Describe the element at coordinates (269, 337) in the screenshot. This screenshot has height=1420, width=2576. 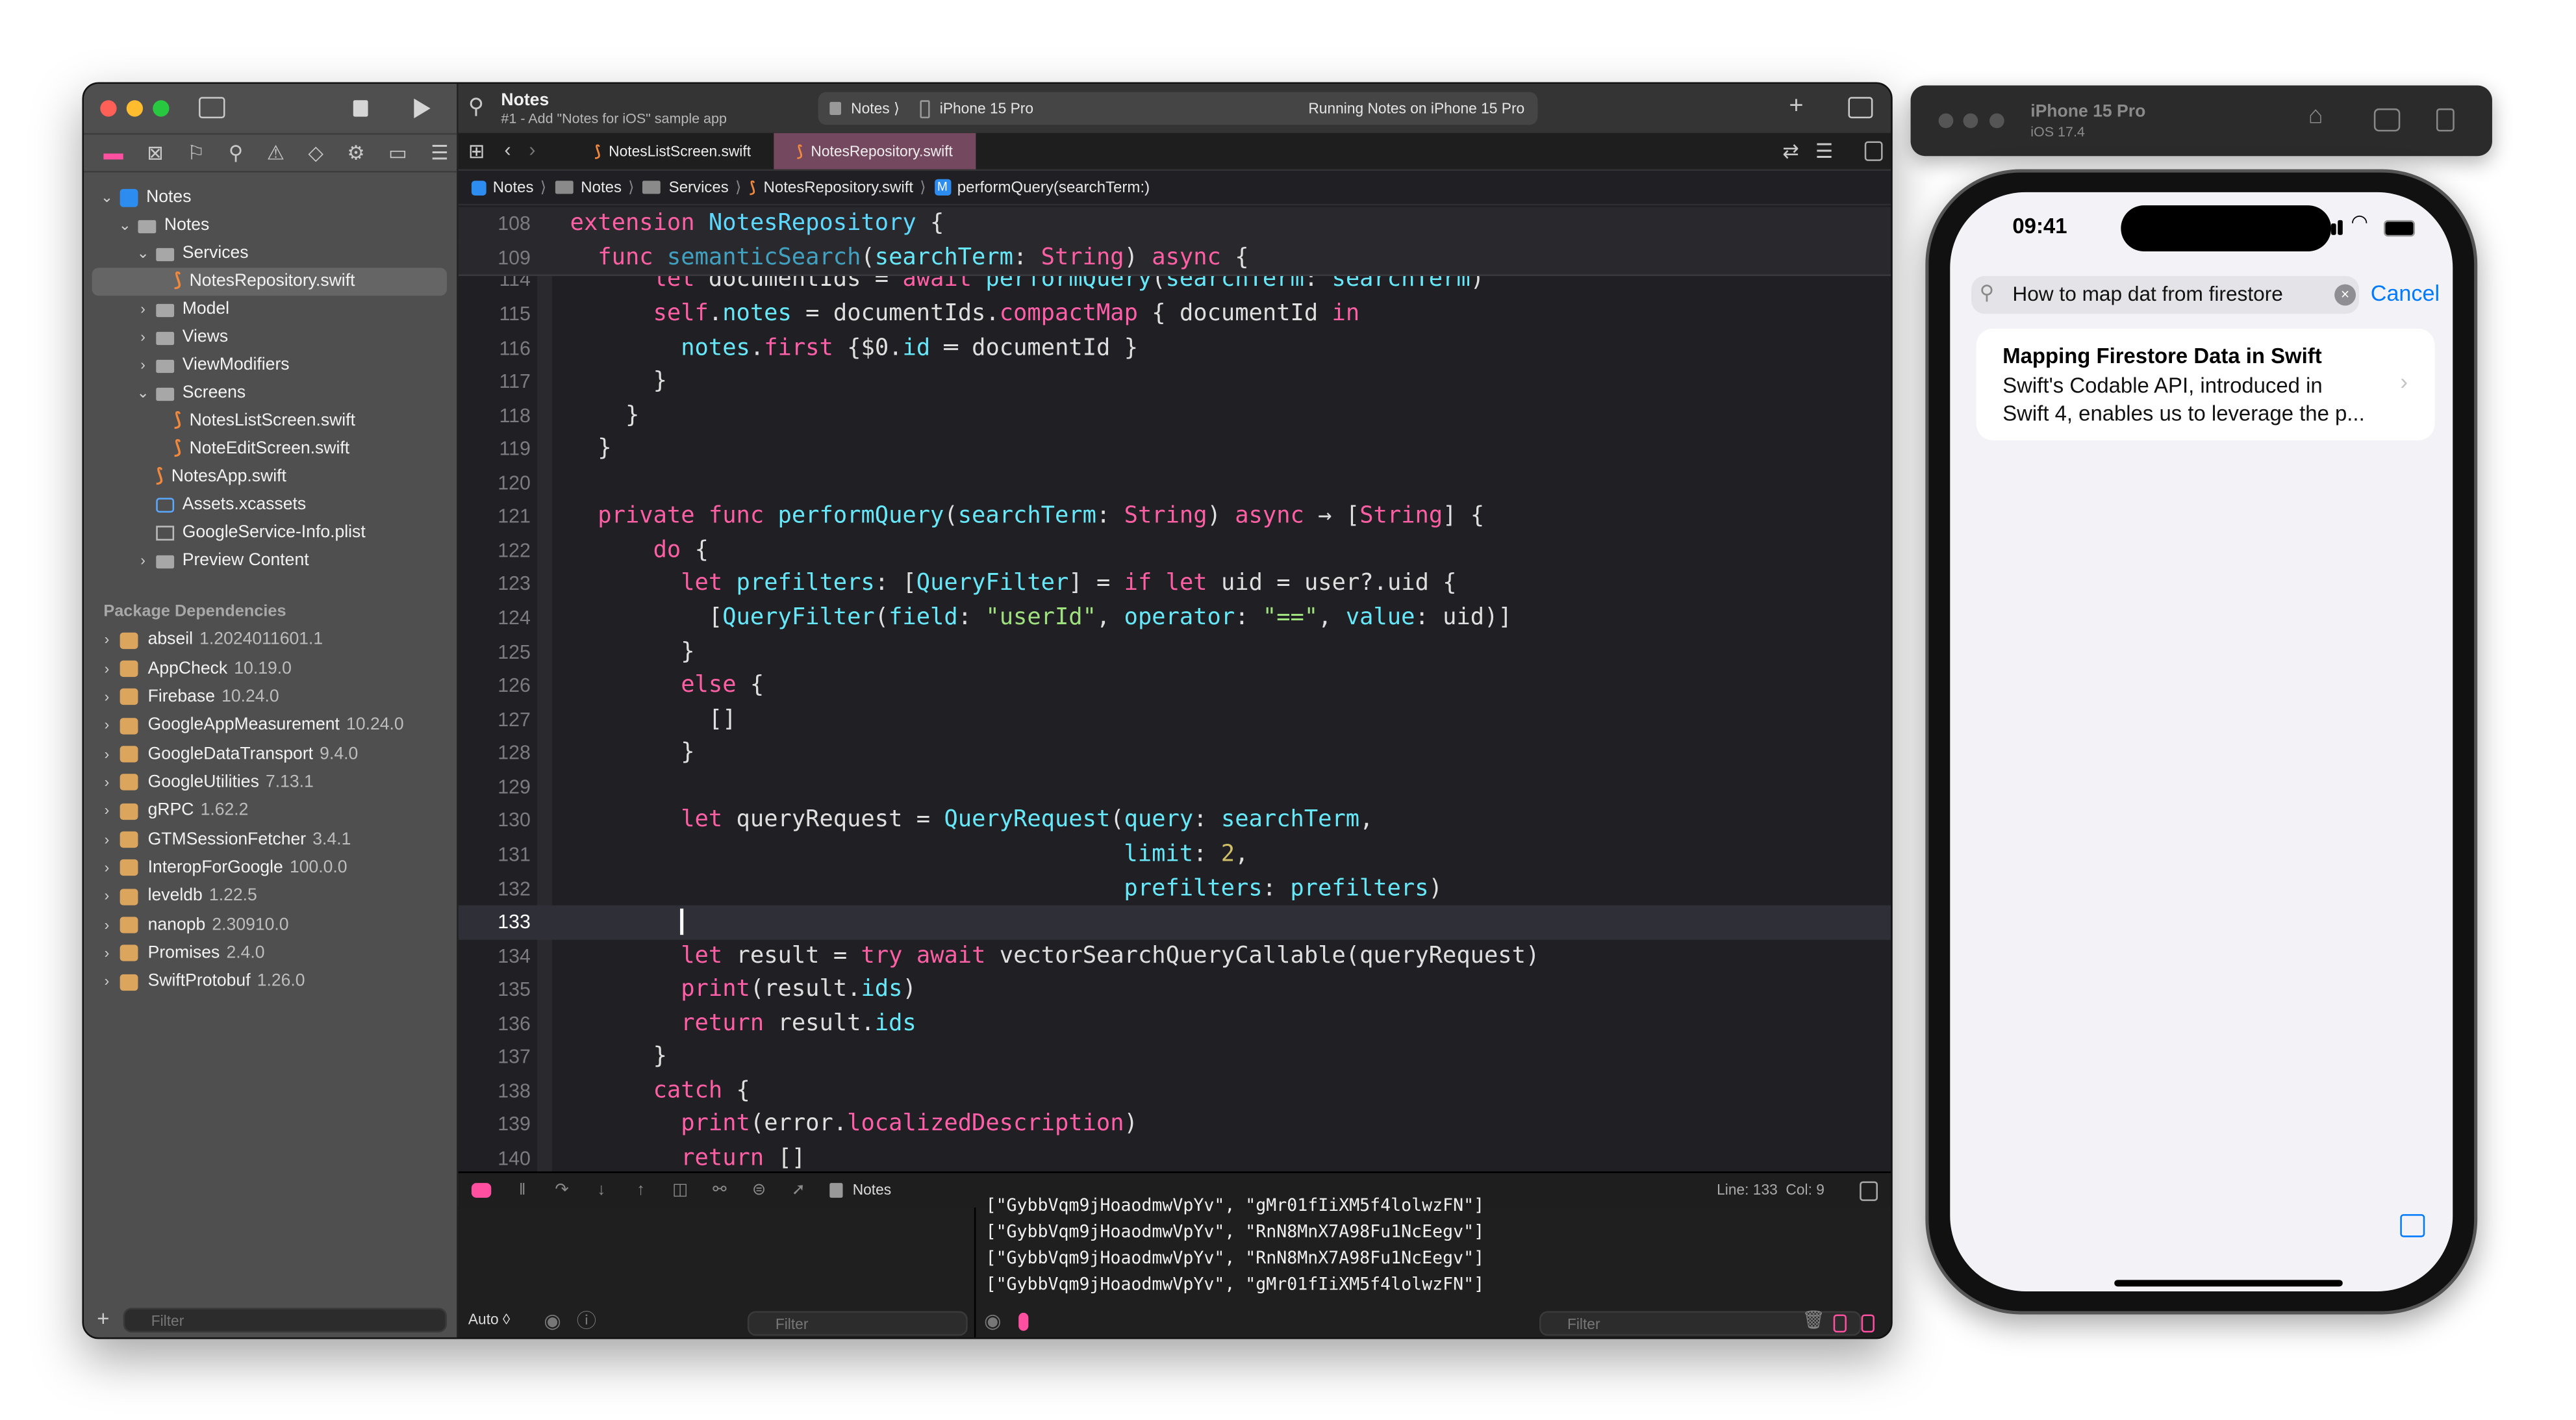
I see `navigator-item: › Views` at that location.